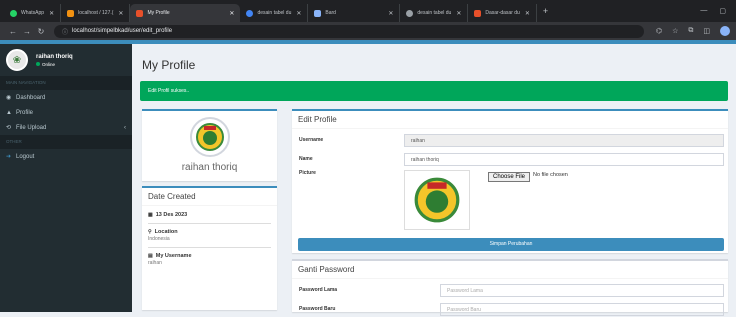  I want to click on tab-label: localhost / 127.(, so click(96, 13).